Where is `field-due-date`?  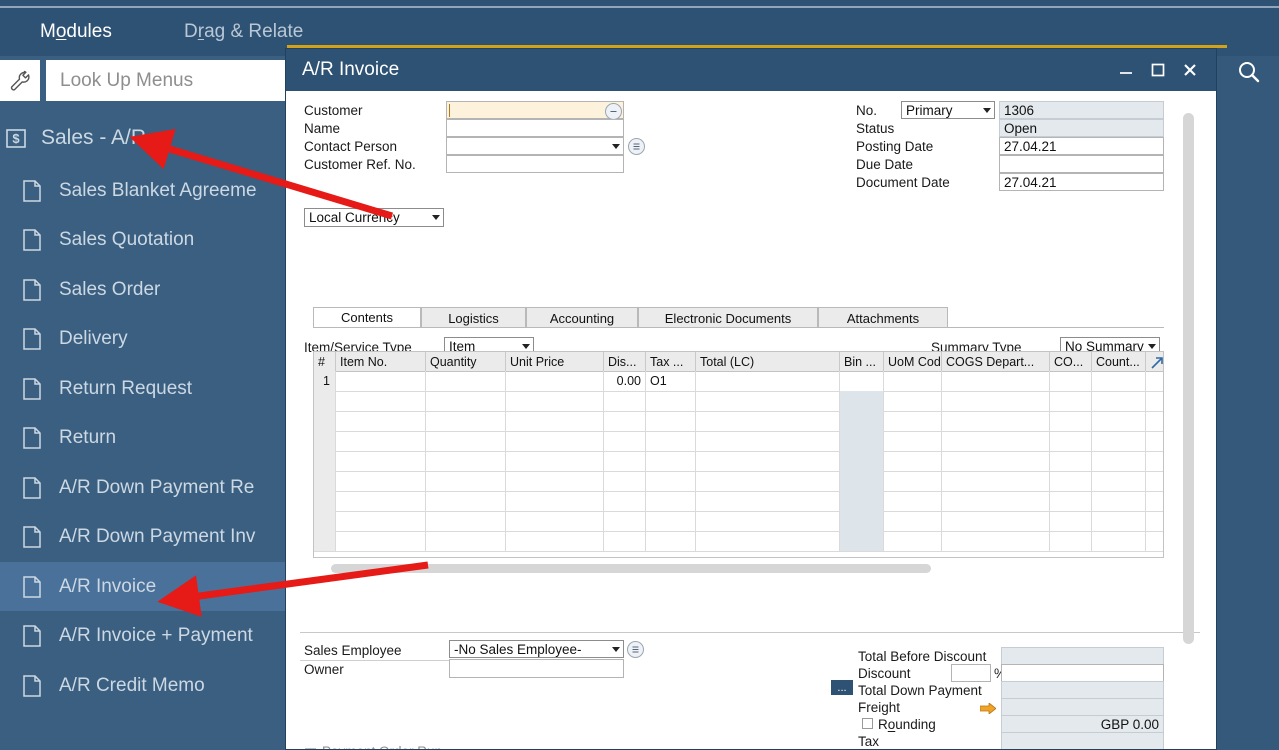
field-due-date is located at coordinates (1081, 164).